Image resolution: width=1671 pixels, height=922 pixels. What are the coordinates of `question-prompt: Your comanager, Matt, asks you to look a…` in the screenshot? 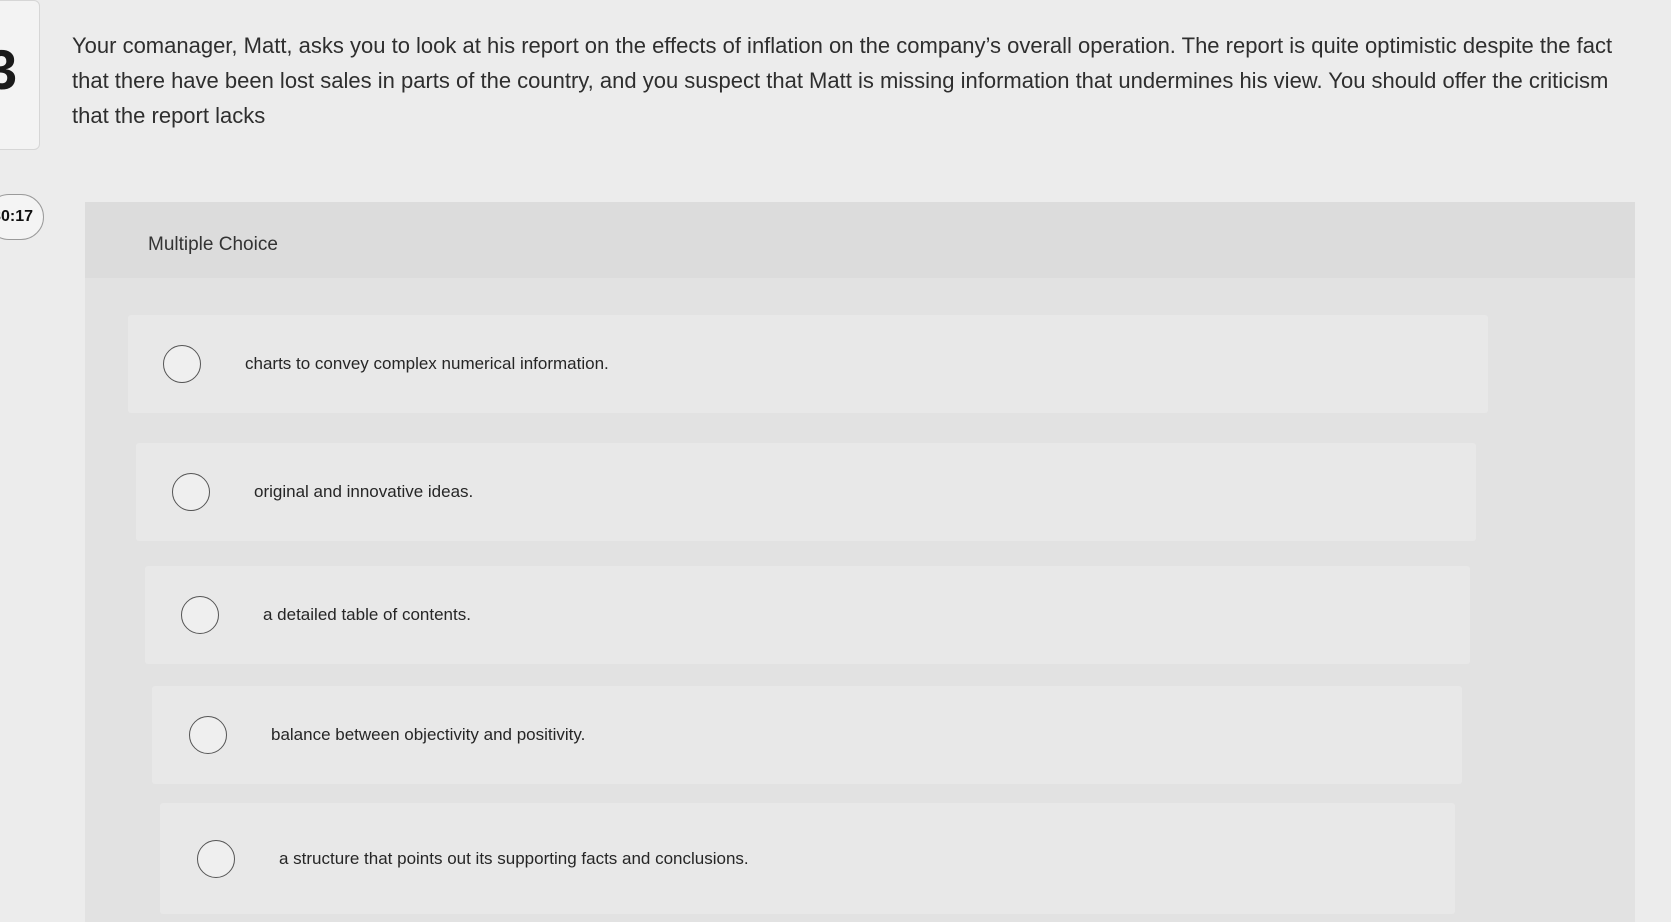 It's located at (842, 80).